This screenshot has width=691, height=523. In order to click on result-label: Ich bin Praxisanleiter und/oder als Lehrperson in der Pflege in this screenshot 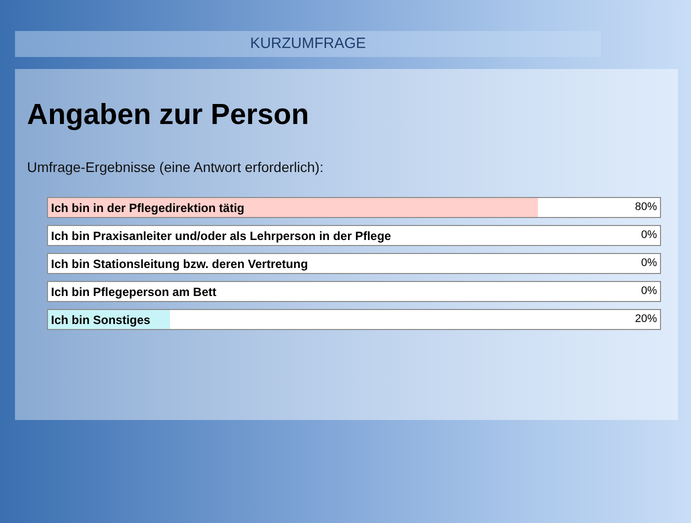, I will do `click(221, 236)`.